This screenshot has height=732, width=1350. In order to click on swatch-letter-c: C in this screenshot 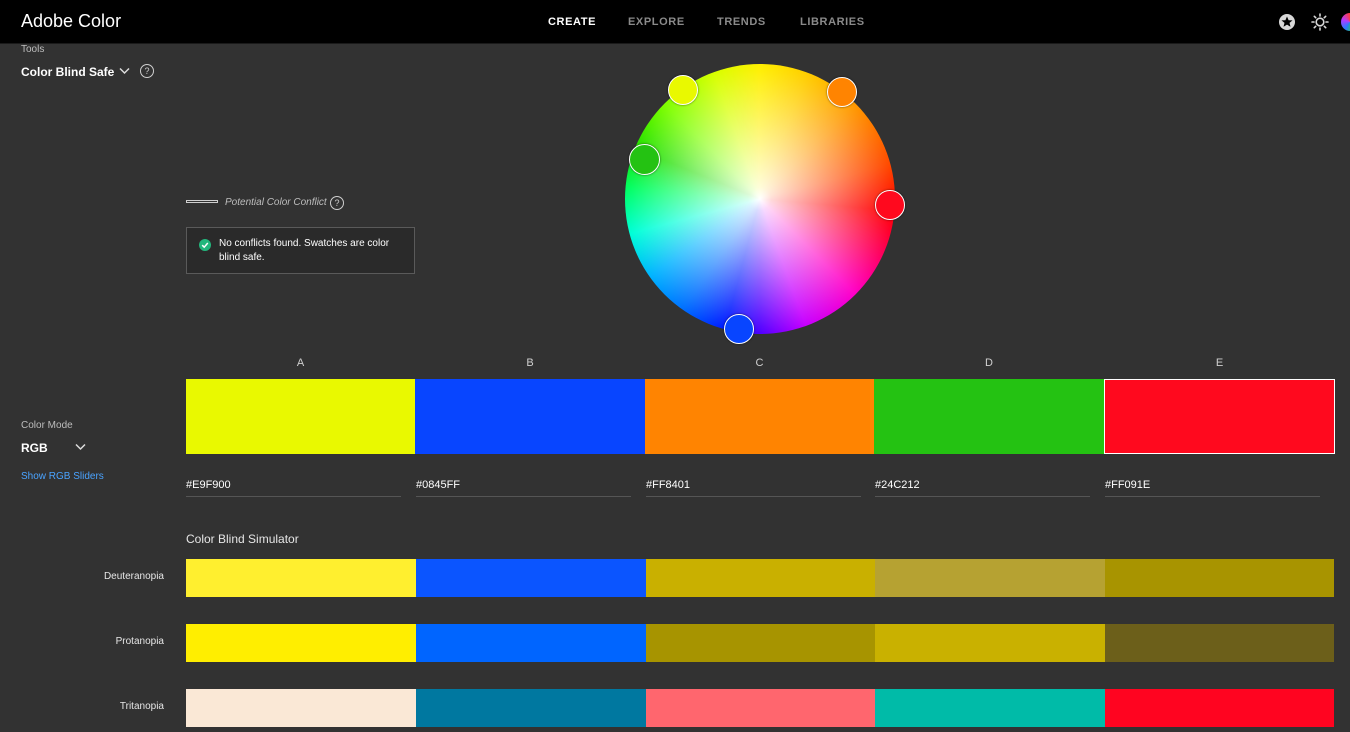, I will do `click(759, 363)`.